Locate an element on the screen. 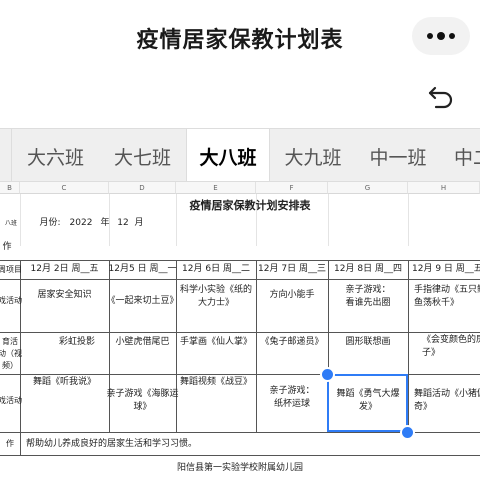  month-unit: 月 is located at coordinates (139, 222).